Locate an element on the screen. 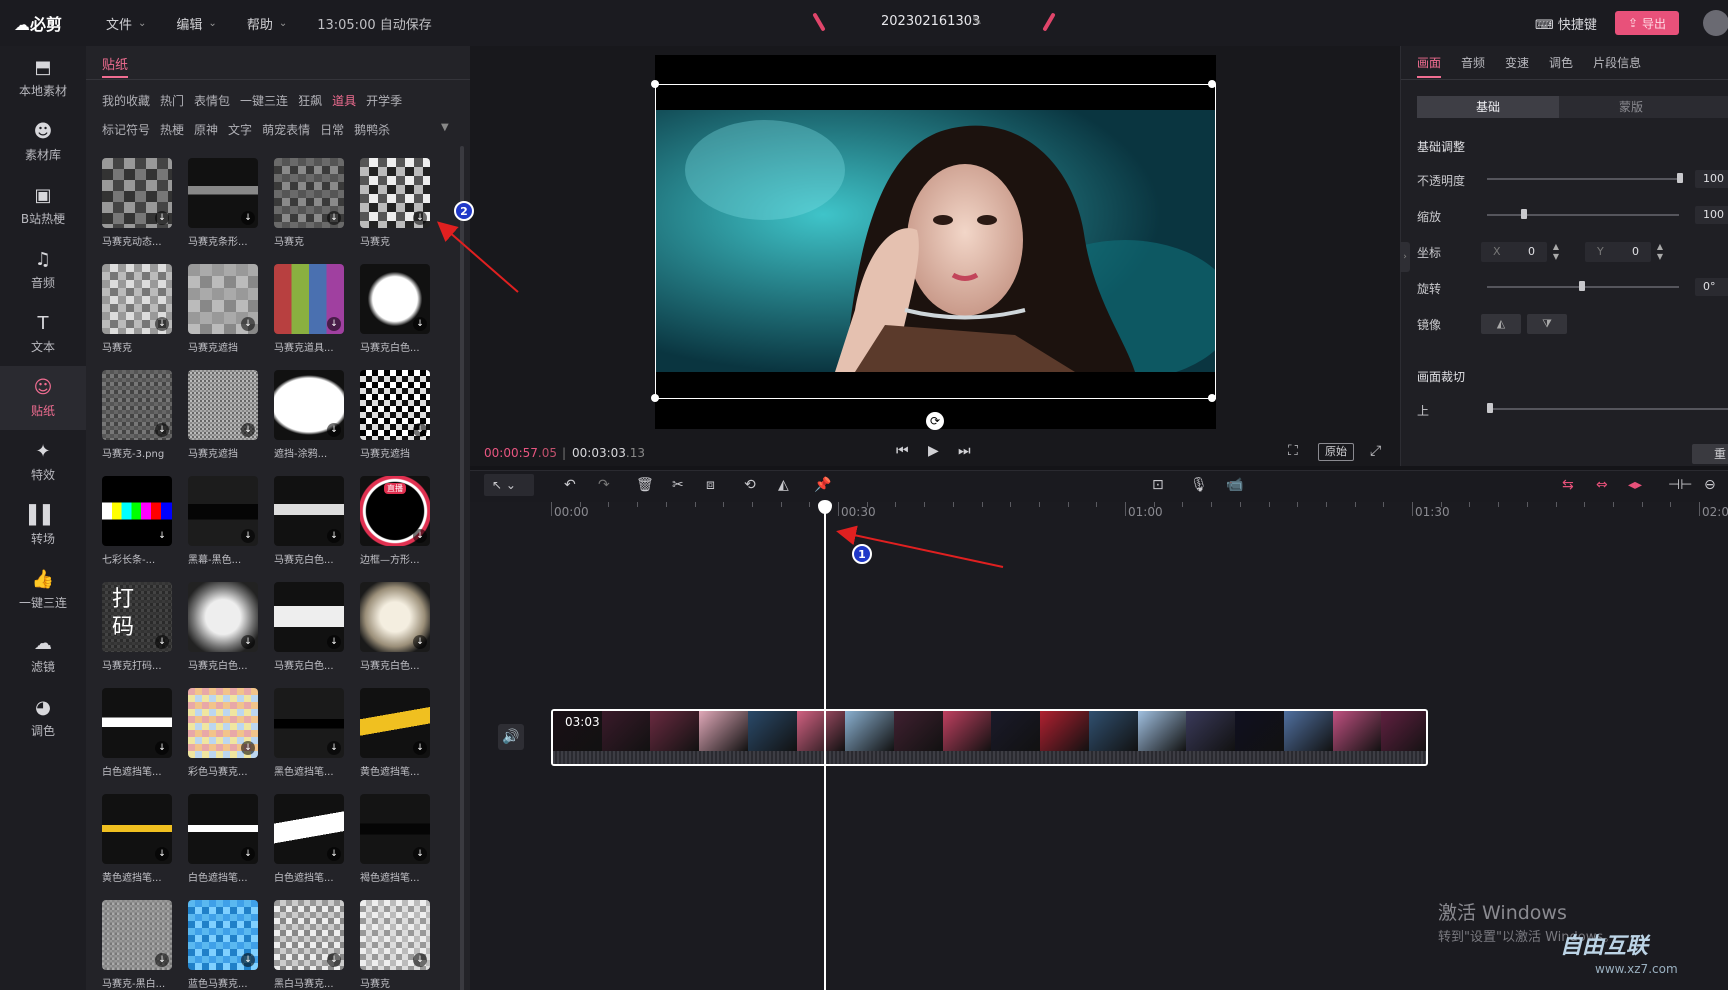  export-button: ⇪ 导出 is located at coordinates (1647, 23).